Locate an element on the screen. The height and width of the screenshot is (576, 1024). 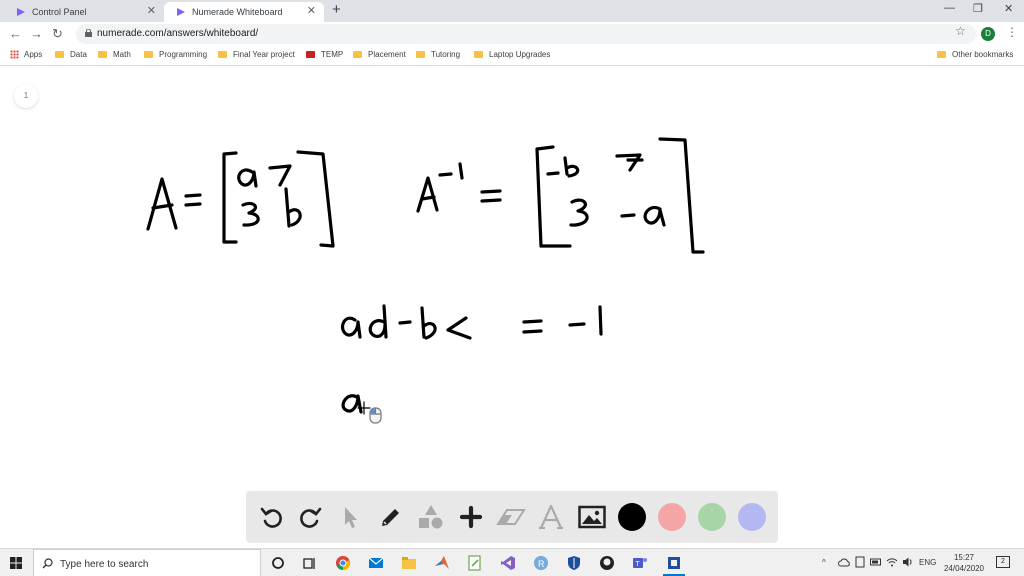
github-icon is located at coordinates (607, 563).